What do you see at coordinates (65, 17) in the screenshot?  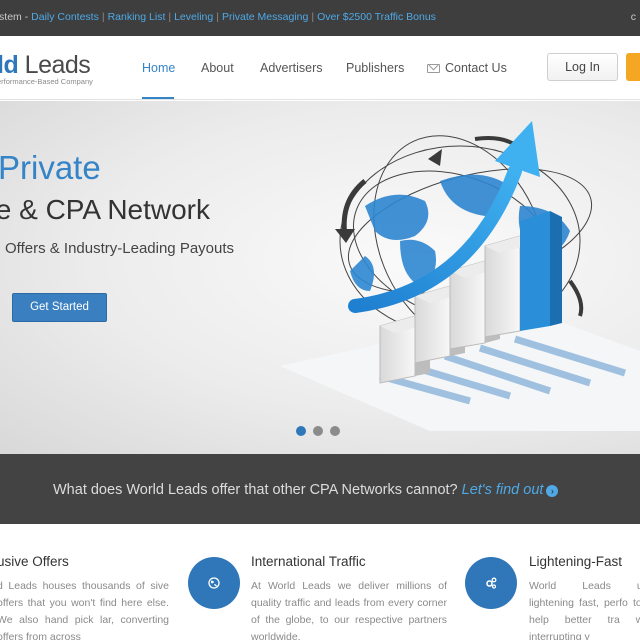 I see `topbar-link-daily-contests: Daily Contests` at bounding box center [65, 17].